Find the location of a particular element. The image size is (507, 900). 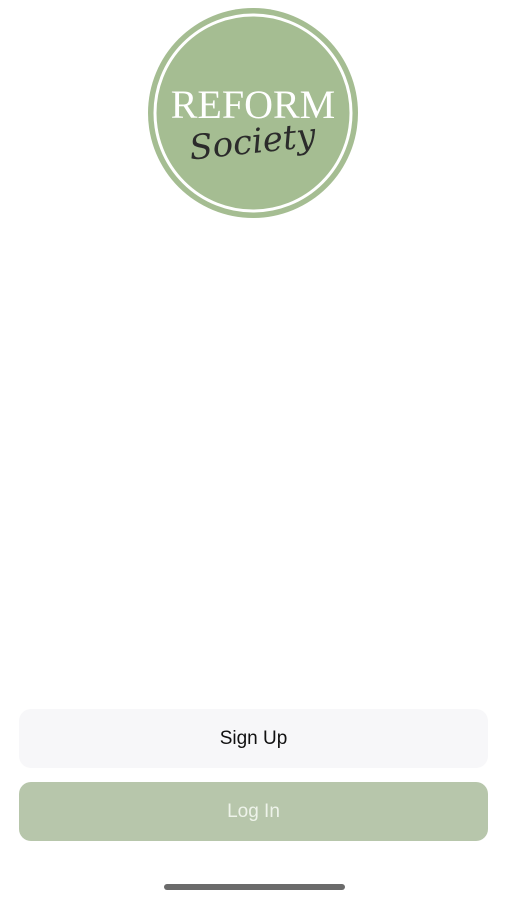

reform-society-logo: REFORM Society is located at coordinates (253, 113).